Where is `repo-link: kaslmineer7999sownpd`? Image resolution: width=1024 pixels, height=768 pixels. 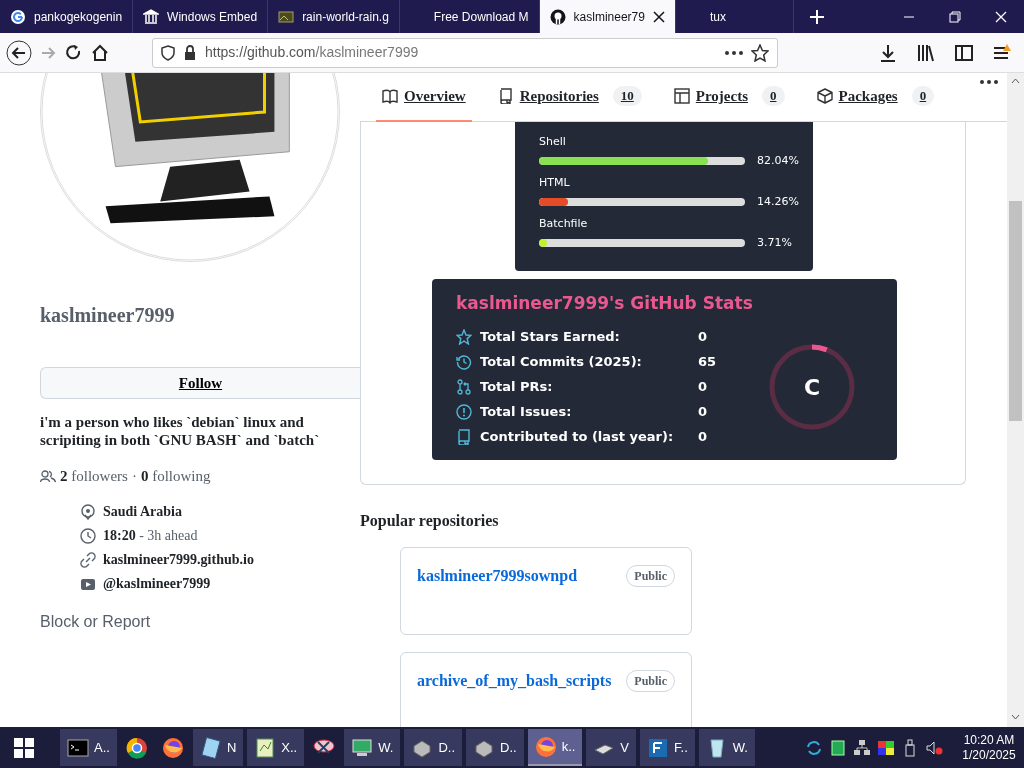 repo-link: kaslmineer7999sownpd is located at coordinates (497, 575).